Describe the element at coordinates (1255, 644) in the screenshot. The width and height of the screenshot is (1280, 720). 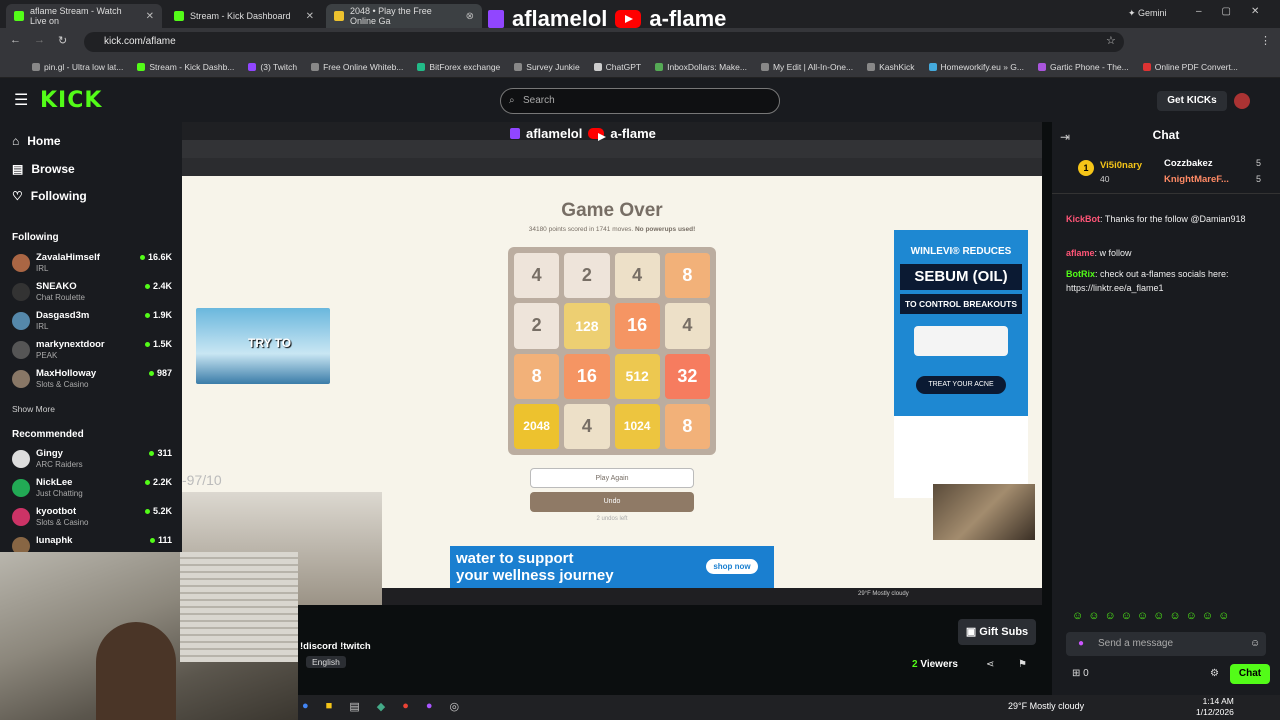
I see `emoji-icon: ☺` at that location.